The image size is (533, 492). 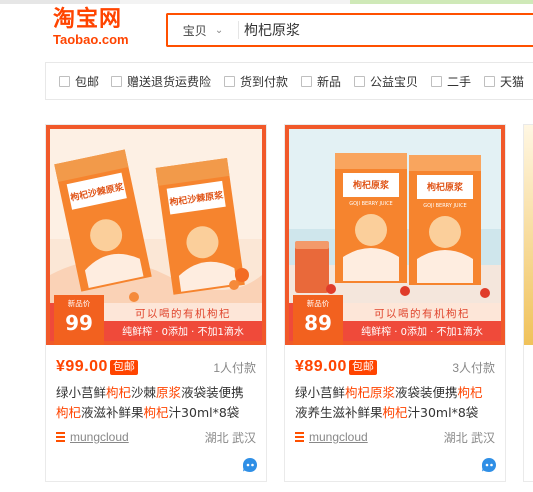 I want to click on filter-label: 新品, so click(x=329, y=82).